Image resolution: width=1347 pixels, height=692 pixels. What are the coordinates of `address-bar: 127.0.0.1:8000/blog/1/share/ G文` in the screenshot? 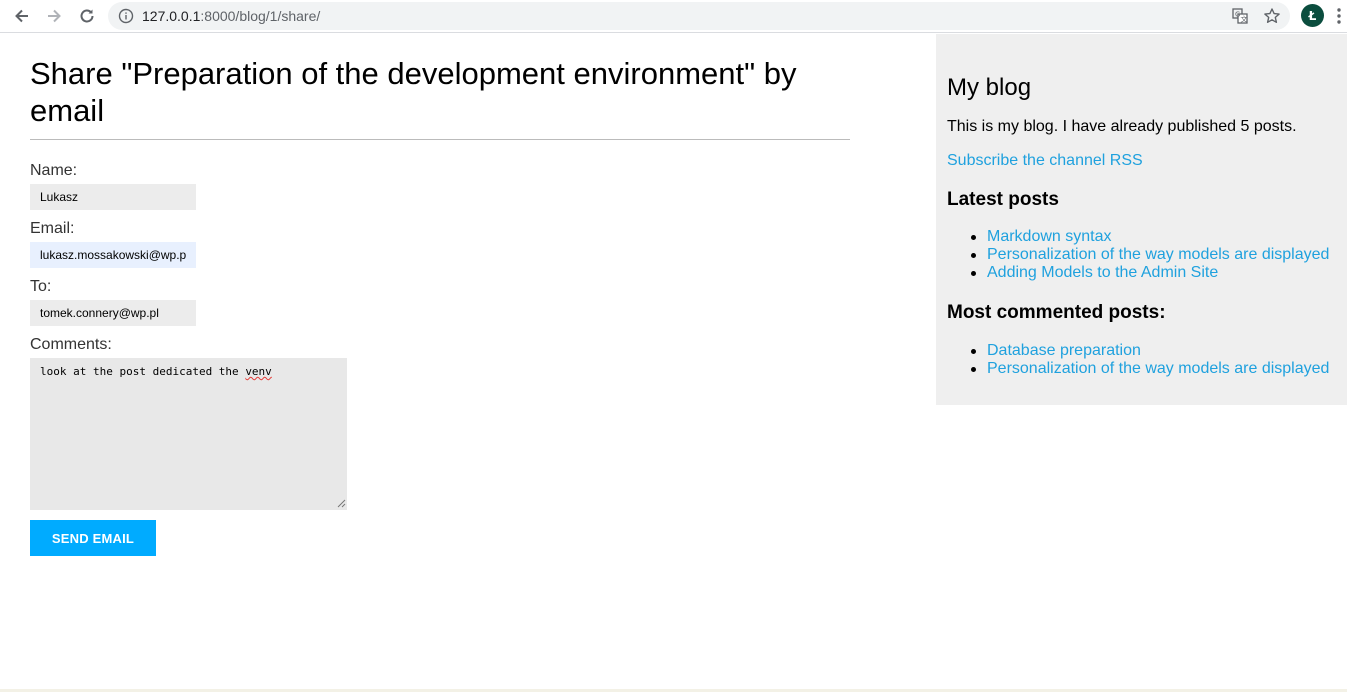 It's located at (699, 16).